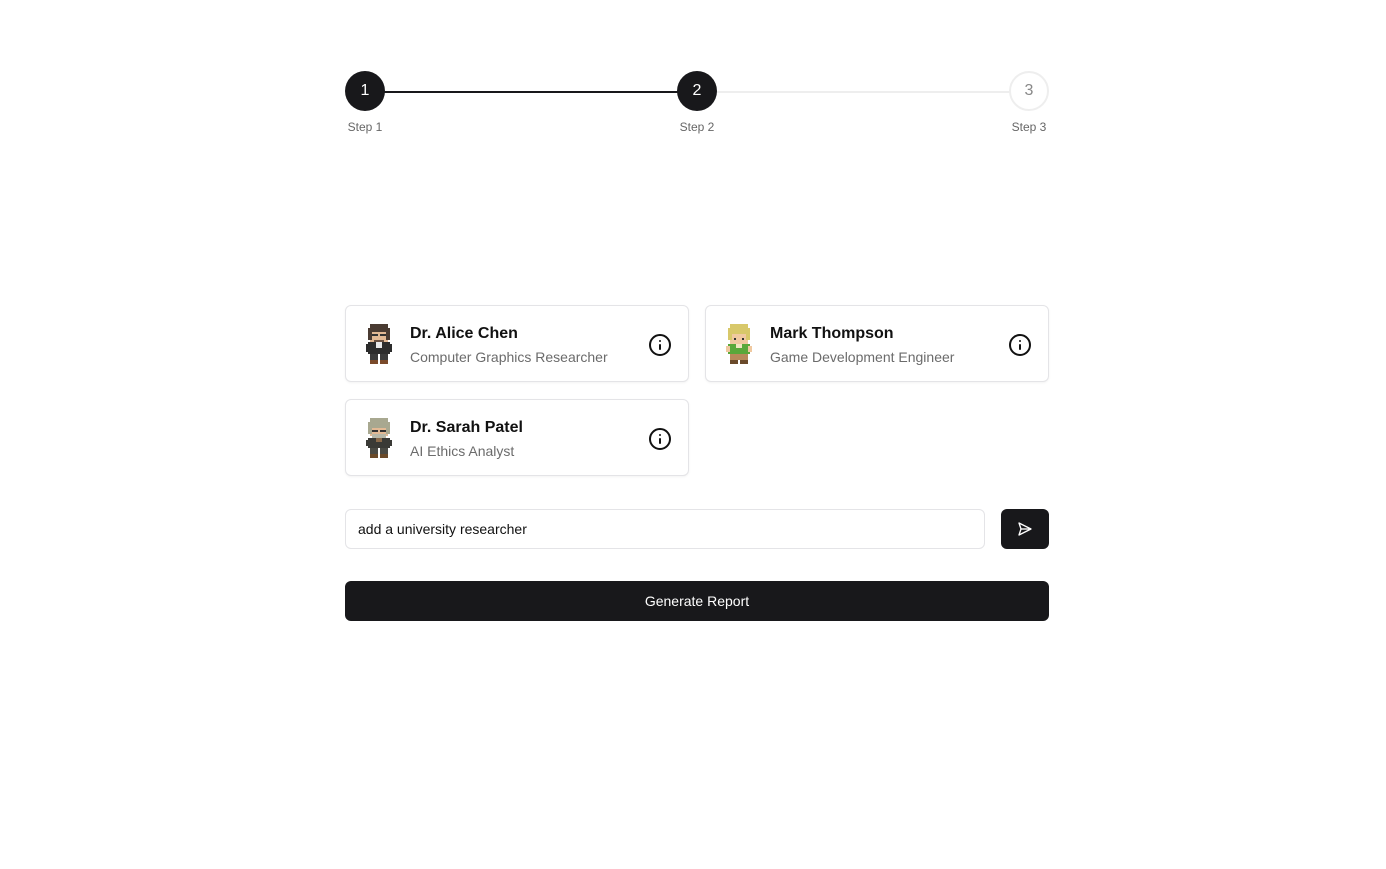 Image resolution: width=1386 pixels, height=869 pixels. What do you see at coordinates (379, 438) in the screenshot?
I see `pixel-character-gray-hair-icon` at bounding box center [379, 438].